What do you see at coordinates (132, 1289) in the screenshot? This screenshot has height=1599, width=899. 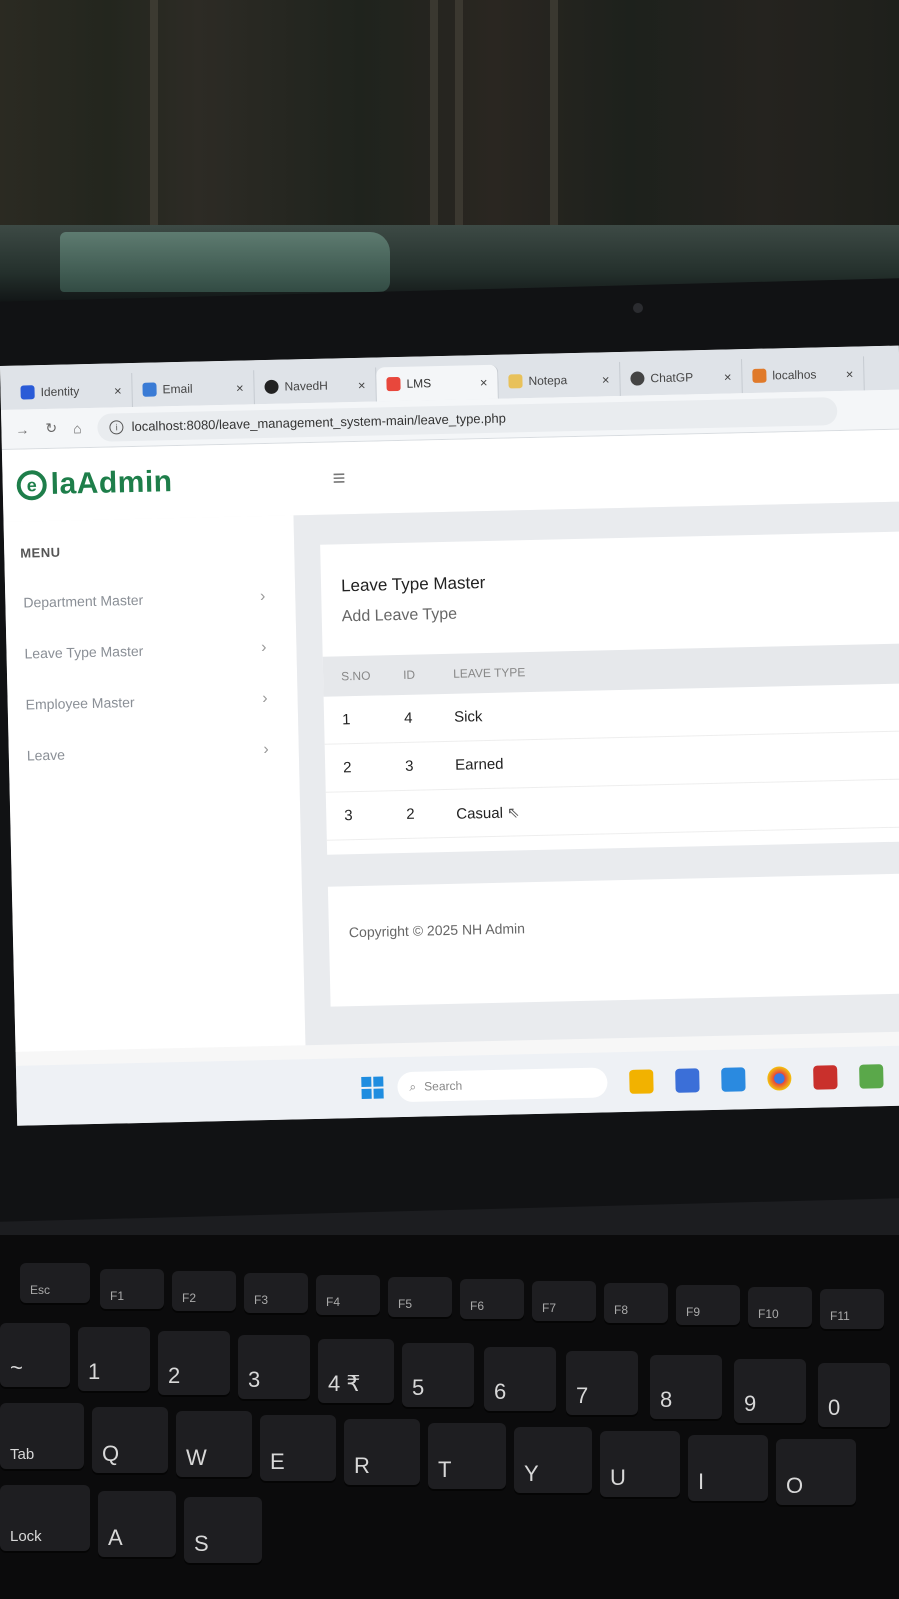 I see `key-f1: F1` at bounding box center [132, 1289].